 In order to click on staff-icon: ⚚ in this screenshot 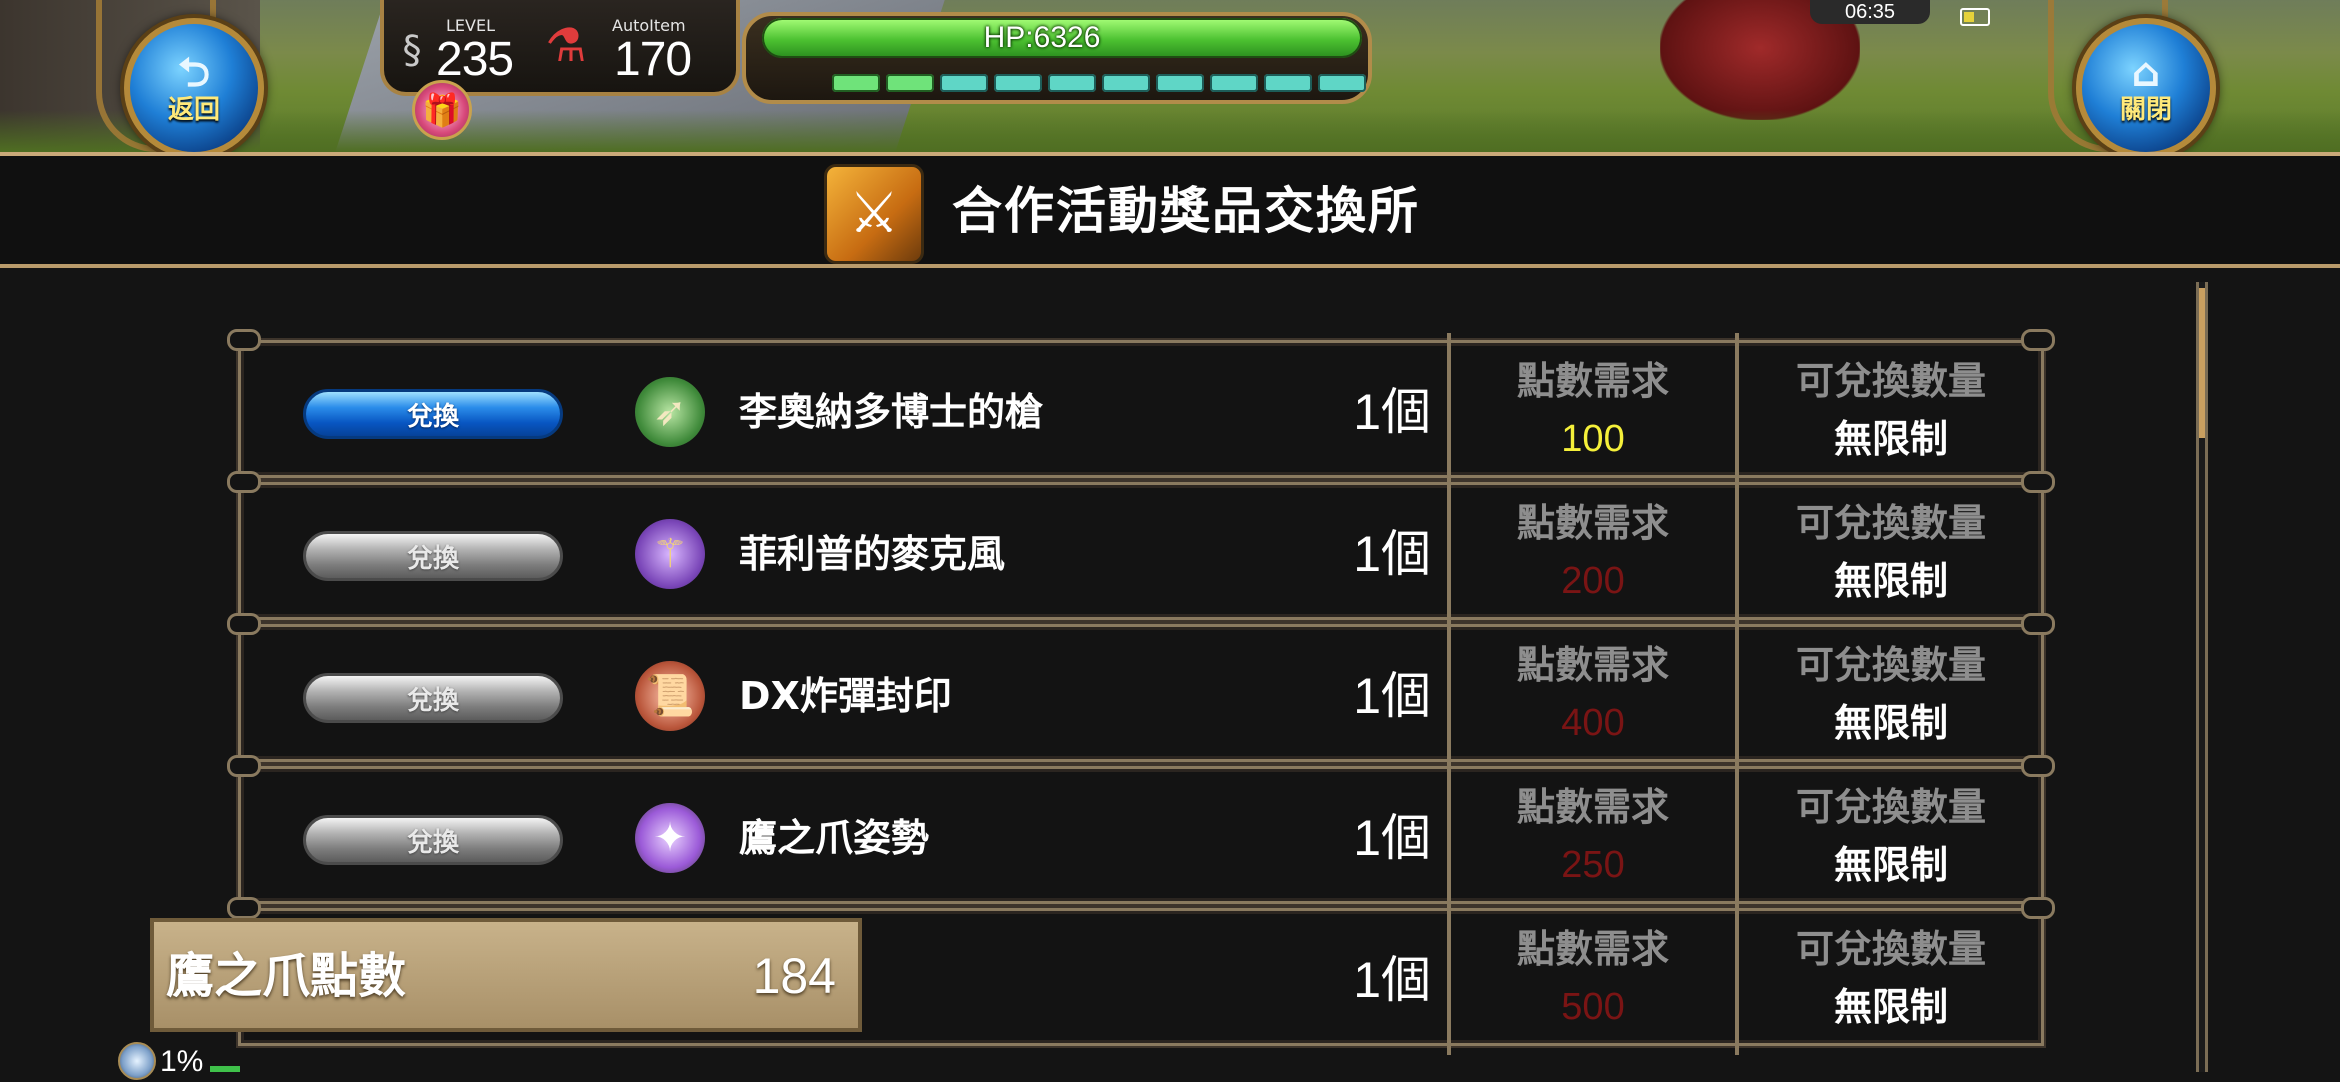, I will do `click(670, 554)`.